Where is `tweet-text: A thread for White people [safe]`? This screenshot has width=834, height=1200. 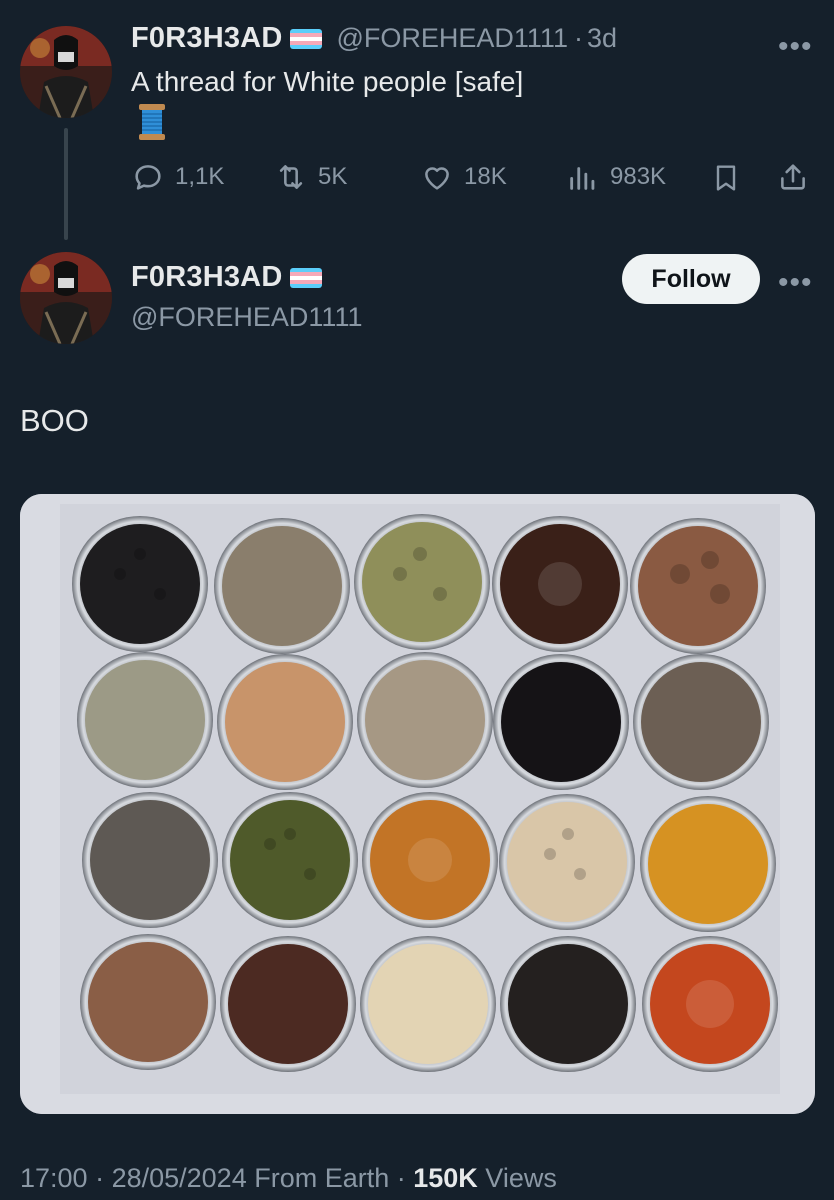
tweet-text: A thread for White people [safe] is located at coordinates (327, 81).